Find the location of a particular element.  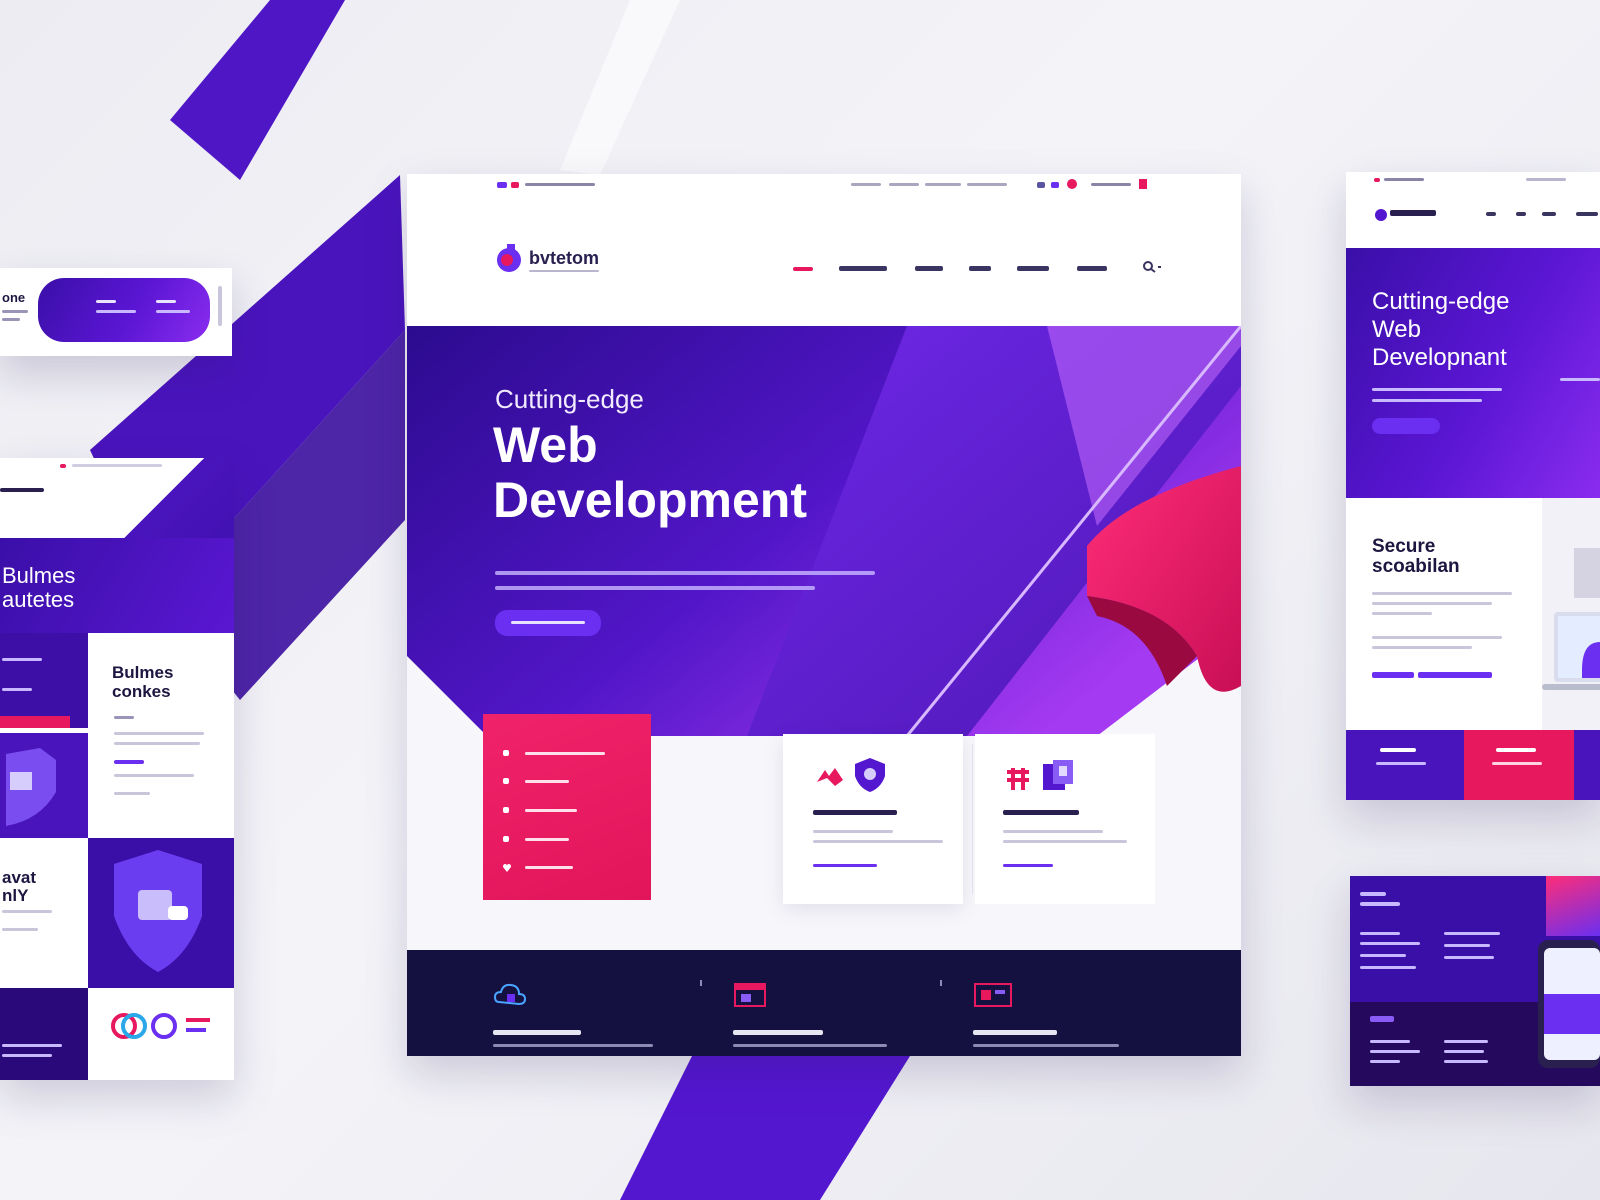

left-mockup-bottom-title-2: nlY is located at coordinates (15, 895).